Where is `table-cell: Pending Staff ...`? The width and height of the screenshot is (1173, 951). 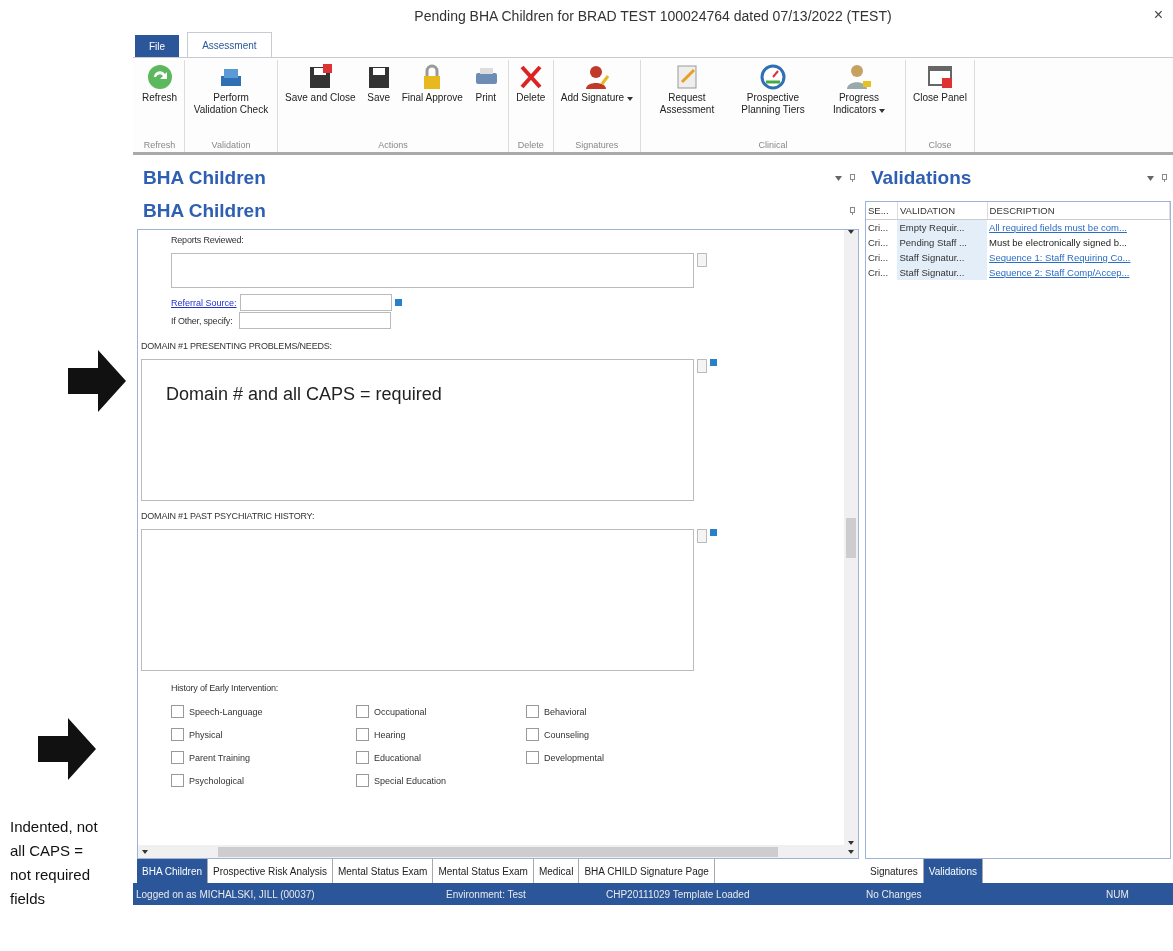
table-cell: Pending Staff ... is located at coordinates (942, 242).